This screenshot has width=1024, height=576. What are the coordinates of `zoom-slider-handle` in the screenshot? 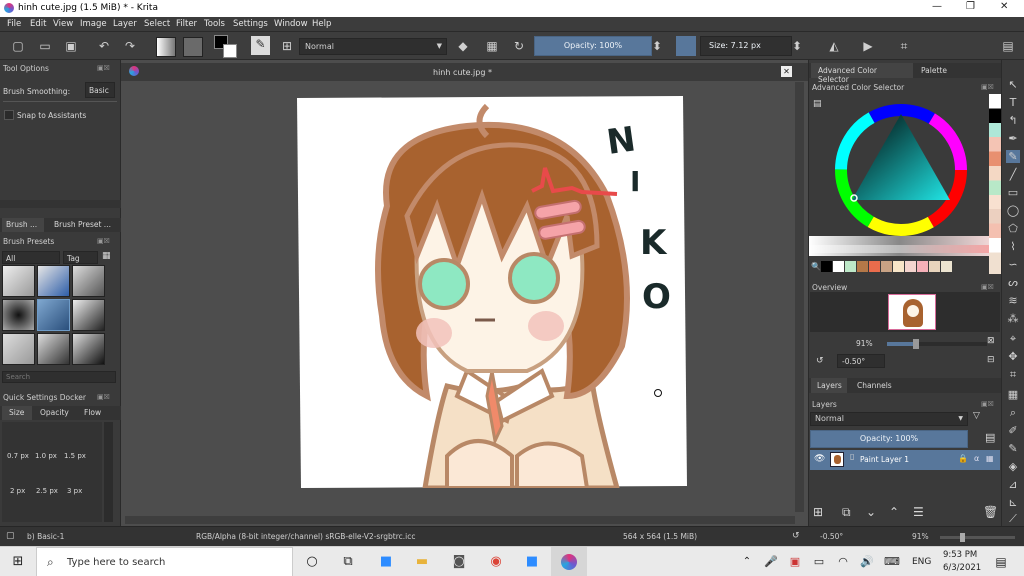 It's located at (916, 344).